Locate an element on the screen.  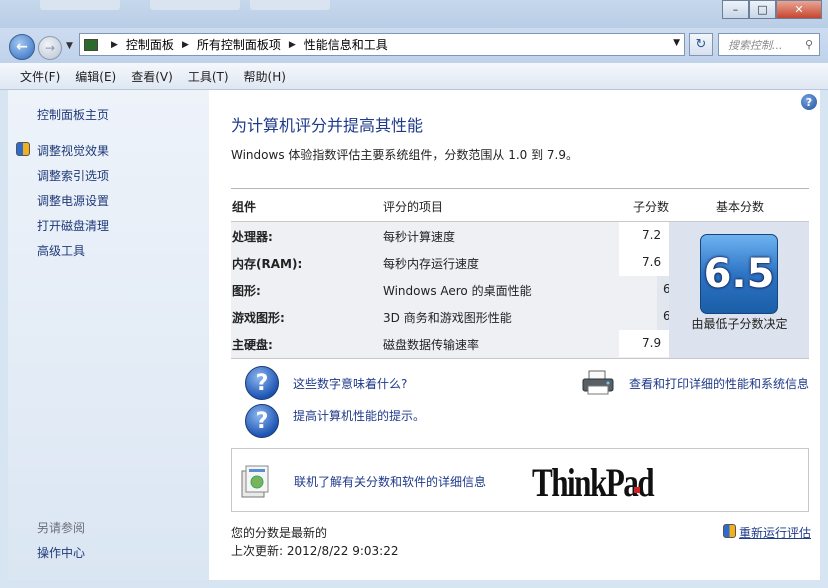
maximize-button: □ is located at coordinates (762, 9).